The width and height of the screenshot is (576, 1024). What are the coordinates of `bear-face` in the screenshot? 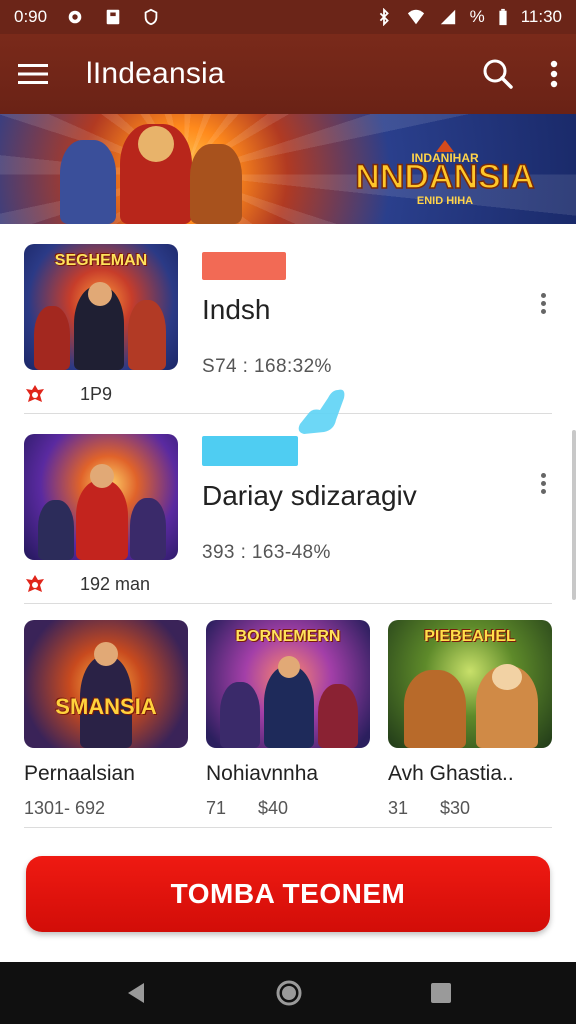 It's located at (507, 677).